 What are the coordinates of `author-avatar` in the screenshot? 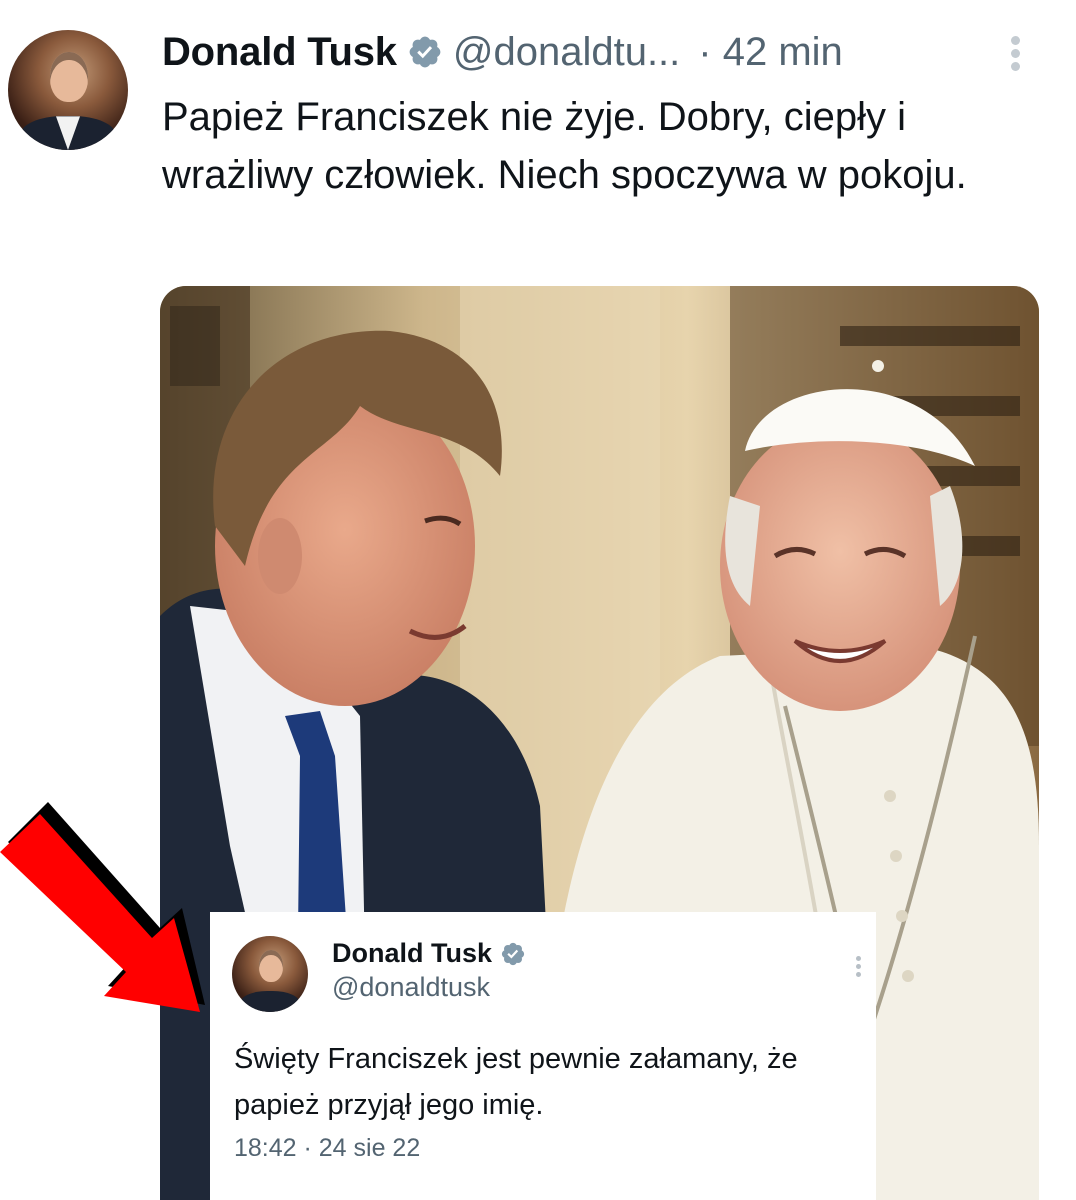 It's located at (68, 90).